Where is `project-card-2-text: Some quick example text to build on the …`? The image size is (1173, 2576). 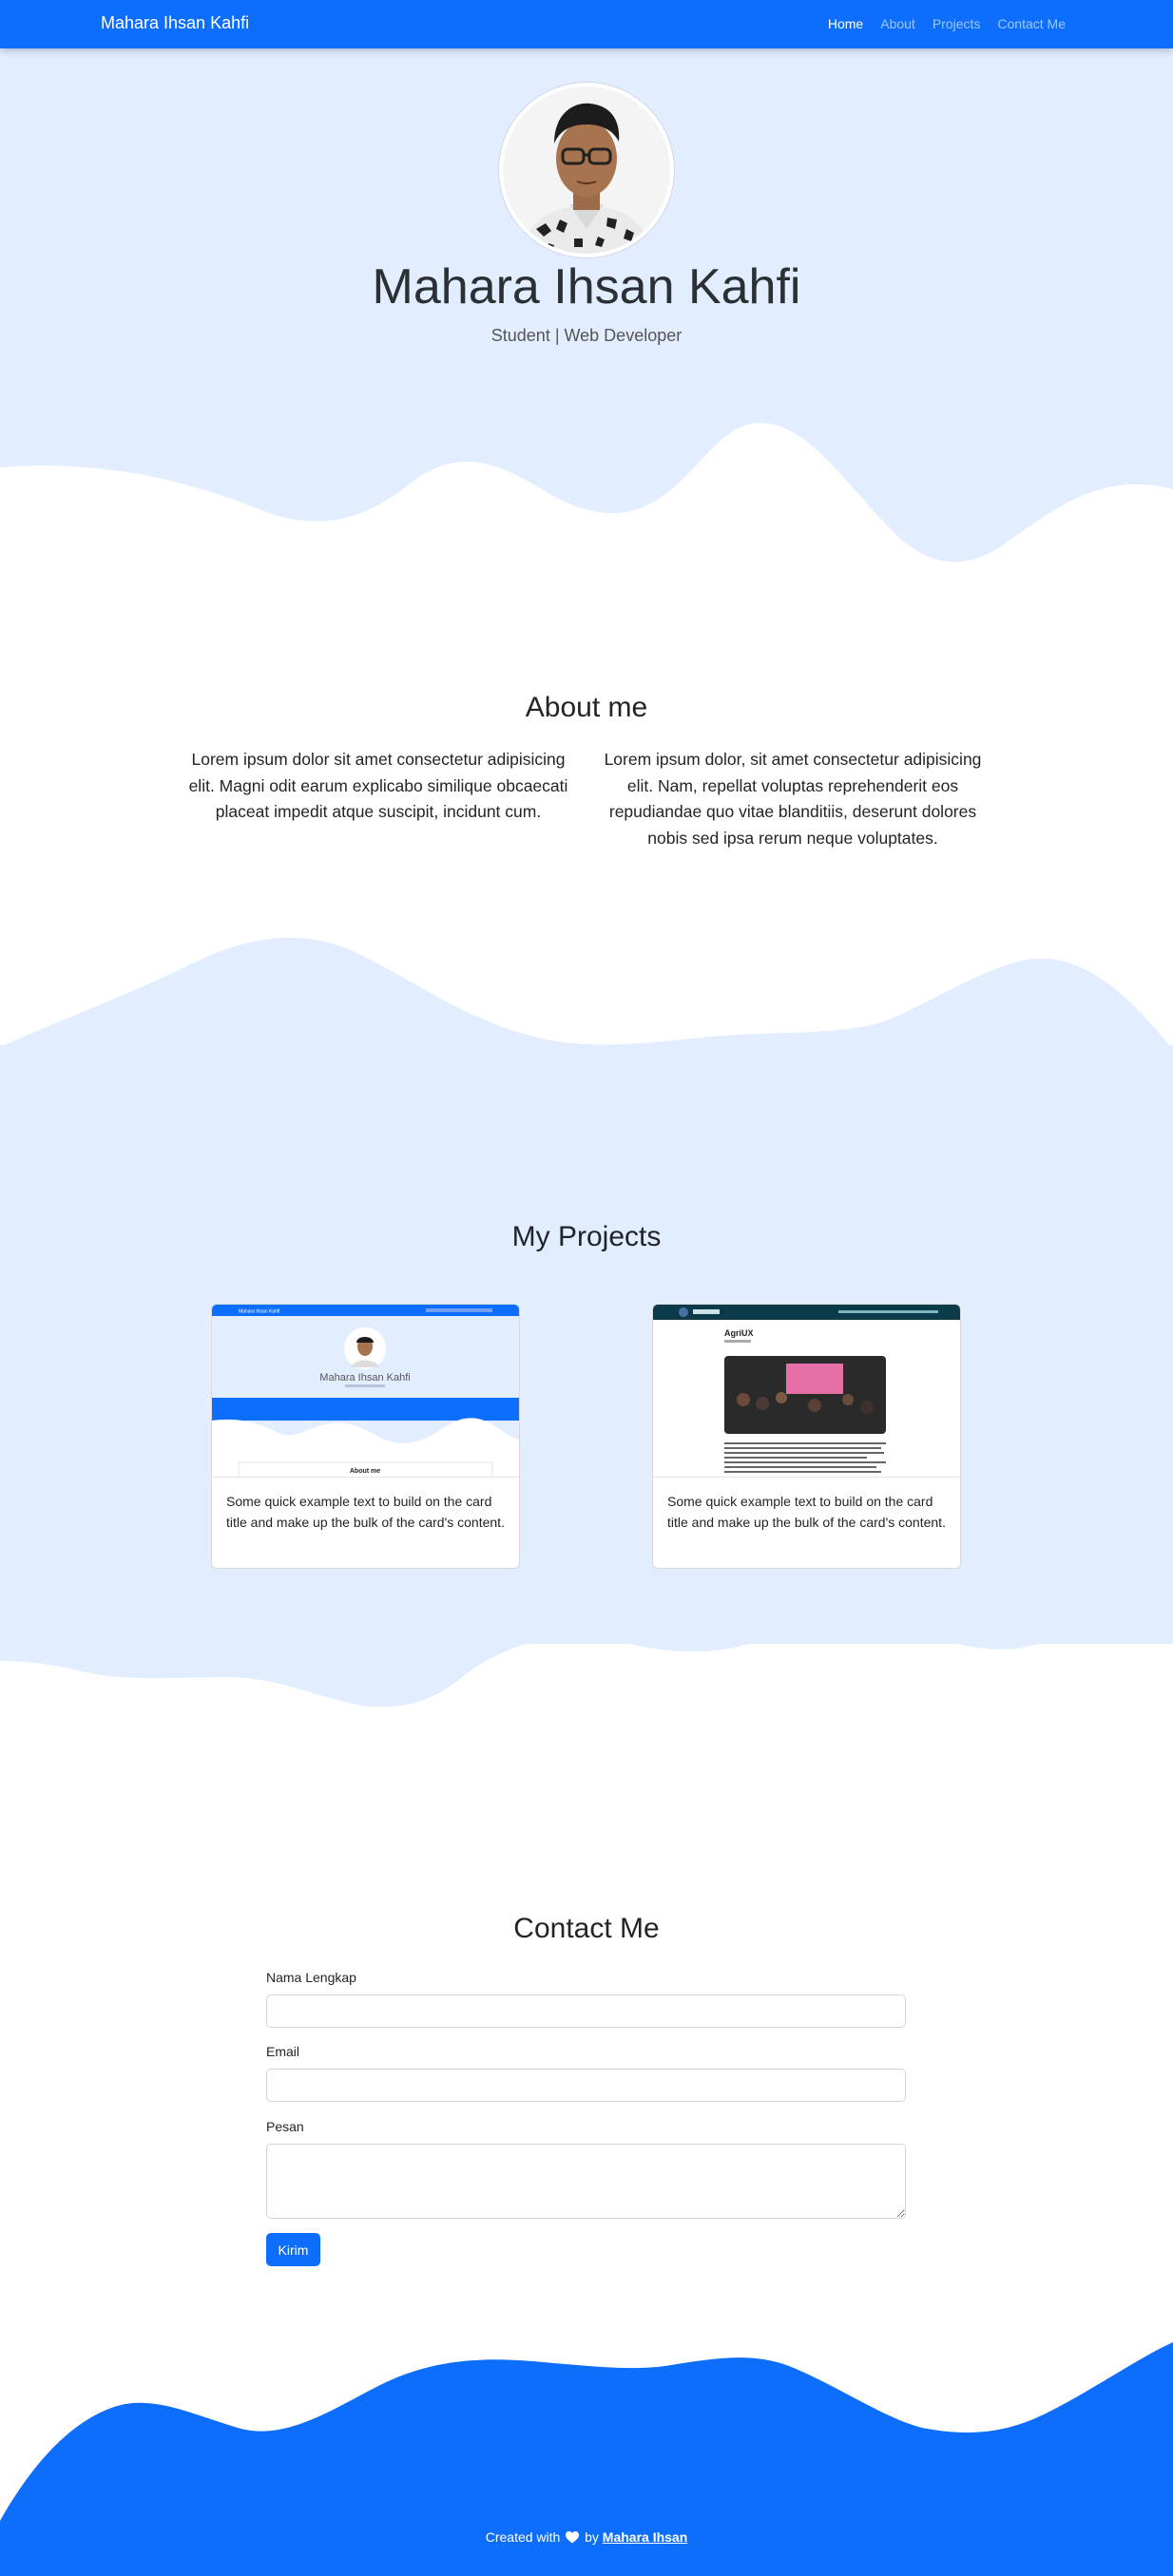 project-card-2-text: Some quick example text to build on the … is located at coordinates (806, 1512).